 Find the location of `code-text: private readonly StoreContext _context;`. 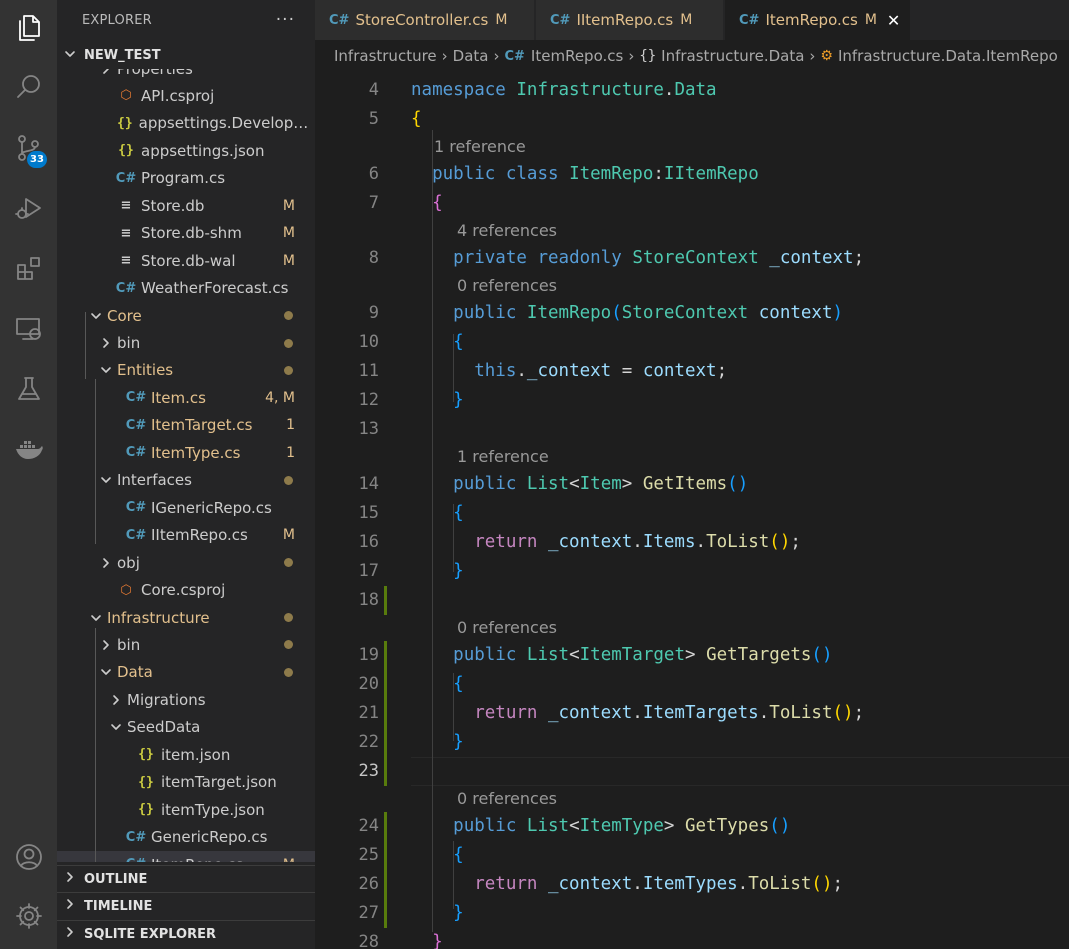

code-text: private readonly StoreContext _context; is located at coordinates (637, 258).